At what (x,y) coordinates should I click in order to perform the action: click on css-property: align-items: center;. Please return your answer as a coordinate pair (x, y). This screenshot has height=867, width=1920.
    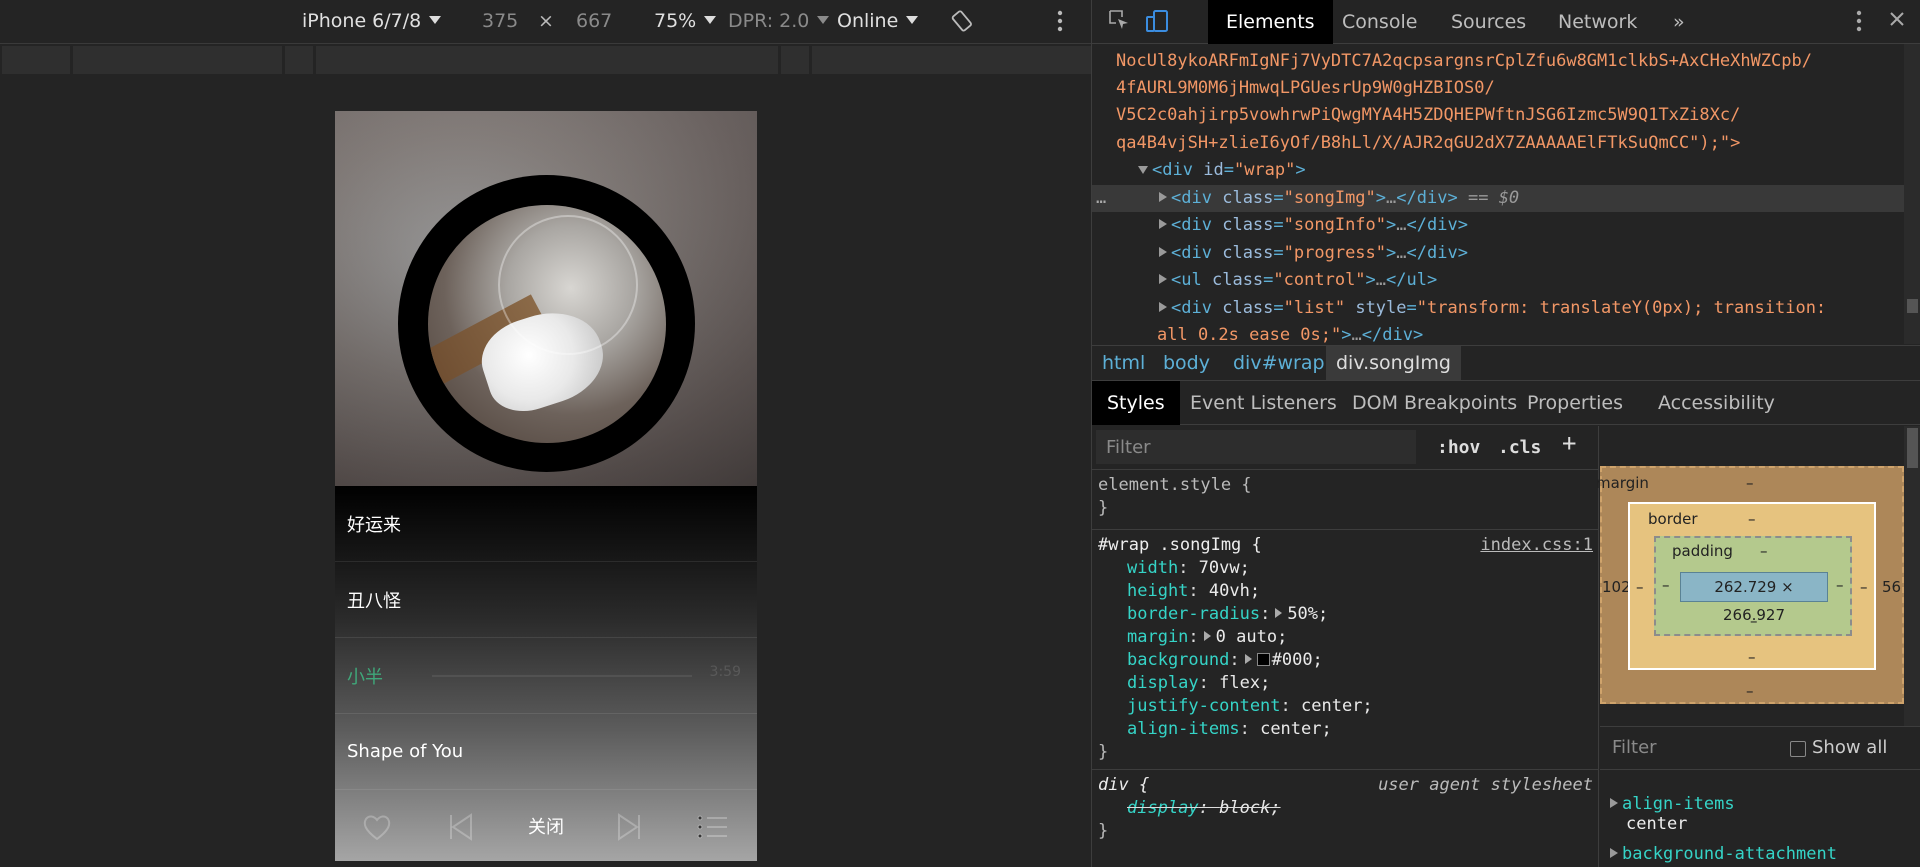
    Looking at the image, I should click on (1345, 729).